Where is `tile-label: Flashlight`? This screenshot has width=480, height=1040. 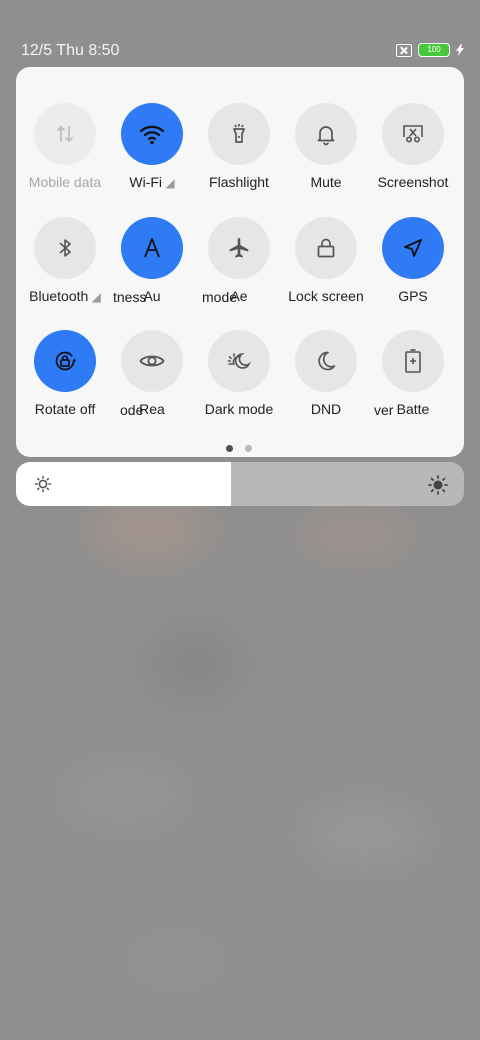 tile-label: Flashlight is located at coordinates (239, 182).